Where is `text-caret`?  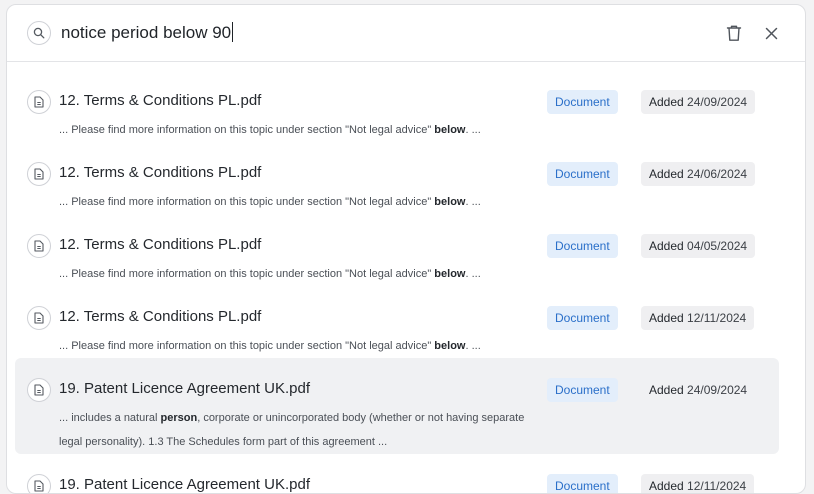 text-caret is located at coordinates (233, 32).